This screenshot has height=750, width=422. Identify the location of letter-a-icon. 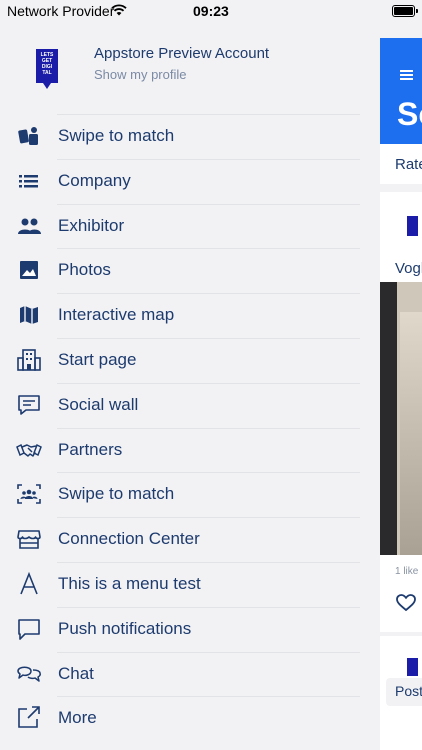
(29, 583).